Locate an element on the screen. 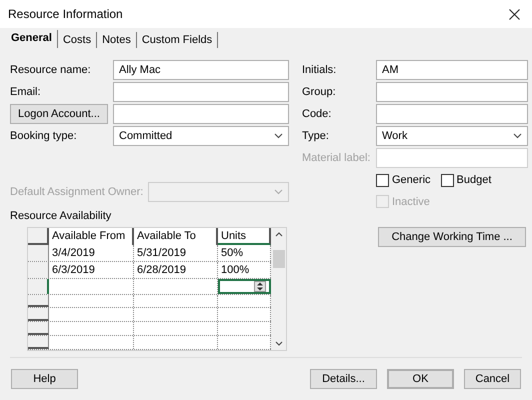 Image resolution: width=532 pixels, height=400 pixels. spinner-icon is located at coordinates (260, 286).